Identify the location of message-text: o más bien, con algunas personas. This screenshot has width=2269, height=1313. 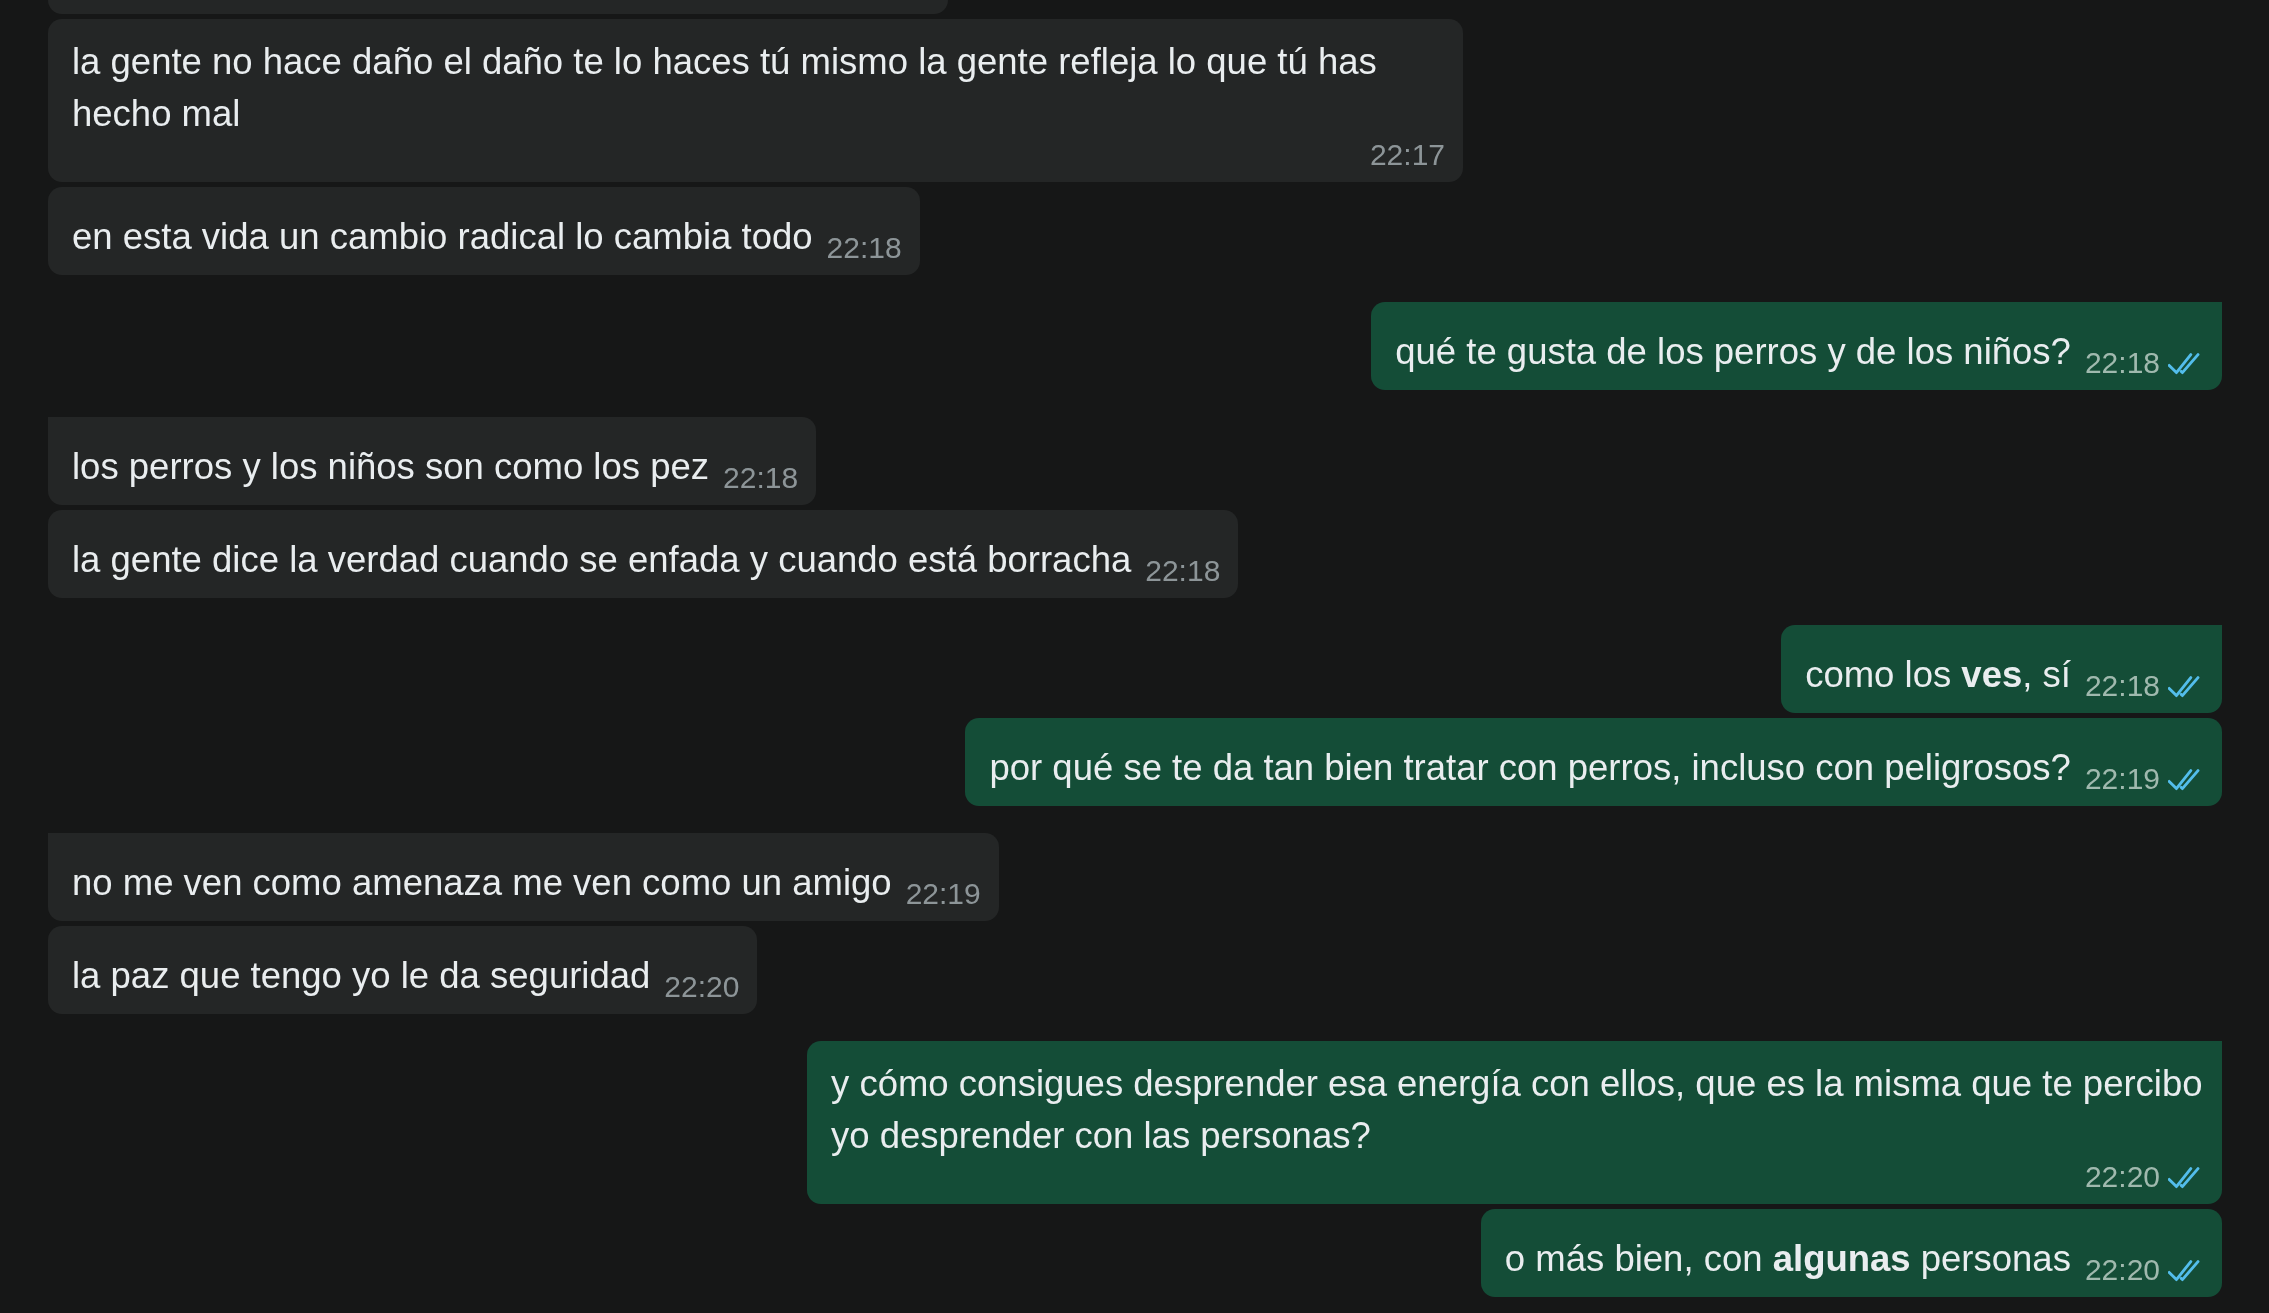
(1787, 1259).